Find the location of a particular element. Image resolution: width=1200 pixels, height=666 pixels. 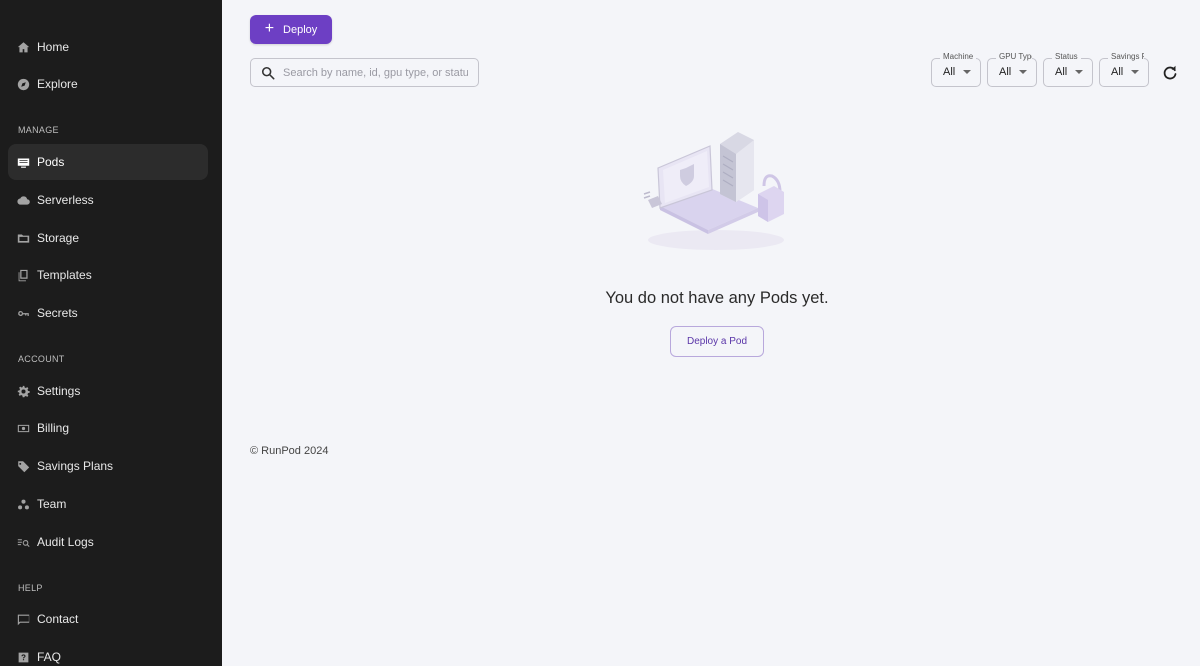

sidebar-item-label: Savings Plans is located at coordinates (75, 466).